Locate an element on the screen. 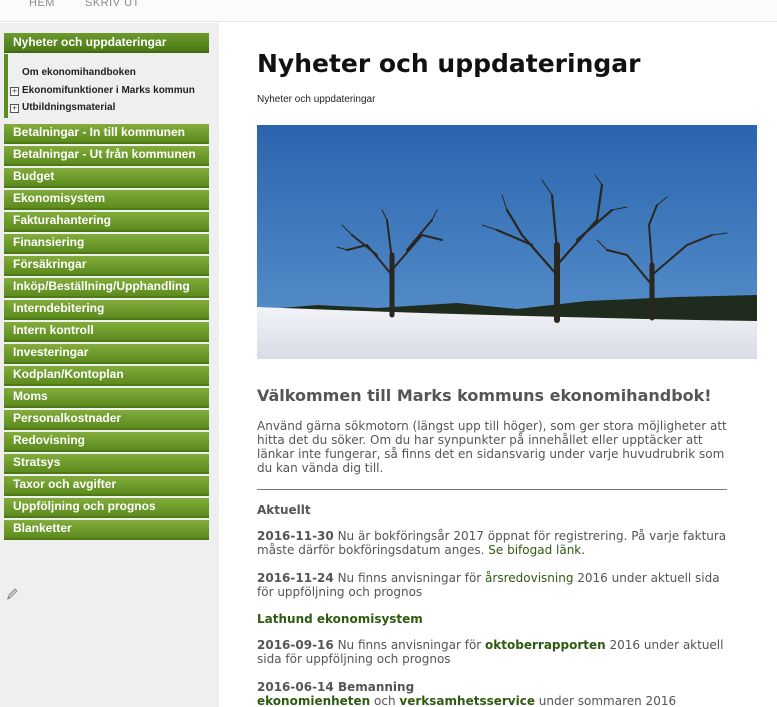  sidebar-item-stratsys: Stratsys is located at coordinates (106, 464).